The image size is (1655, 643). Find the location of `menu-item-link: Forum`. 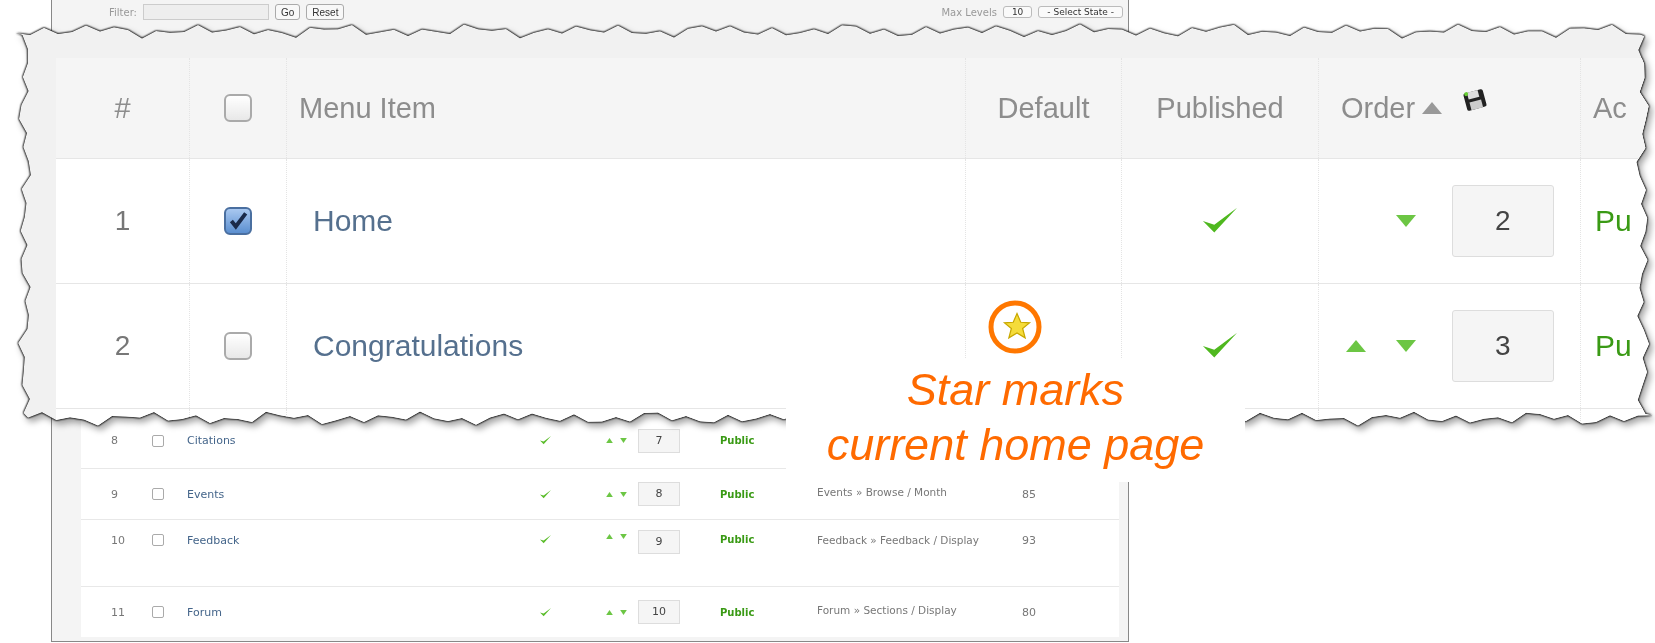

menu-item-link: Forum is located at coordinates (204, 612).